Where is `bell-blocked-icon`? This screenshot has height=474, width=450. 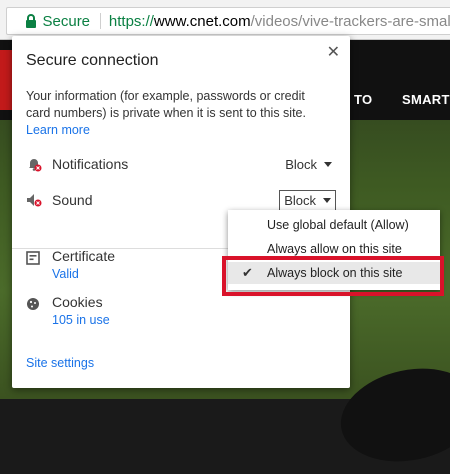 bell-blocked-icon is located at coordinates (34, 164).